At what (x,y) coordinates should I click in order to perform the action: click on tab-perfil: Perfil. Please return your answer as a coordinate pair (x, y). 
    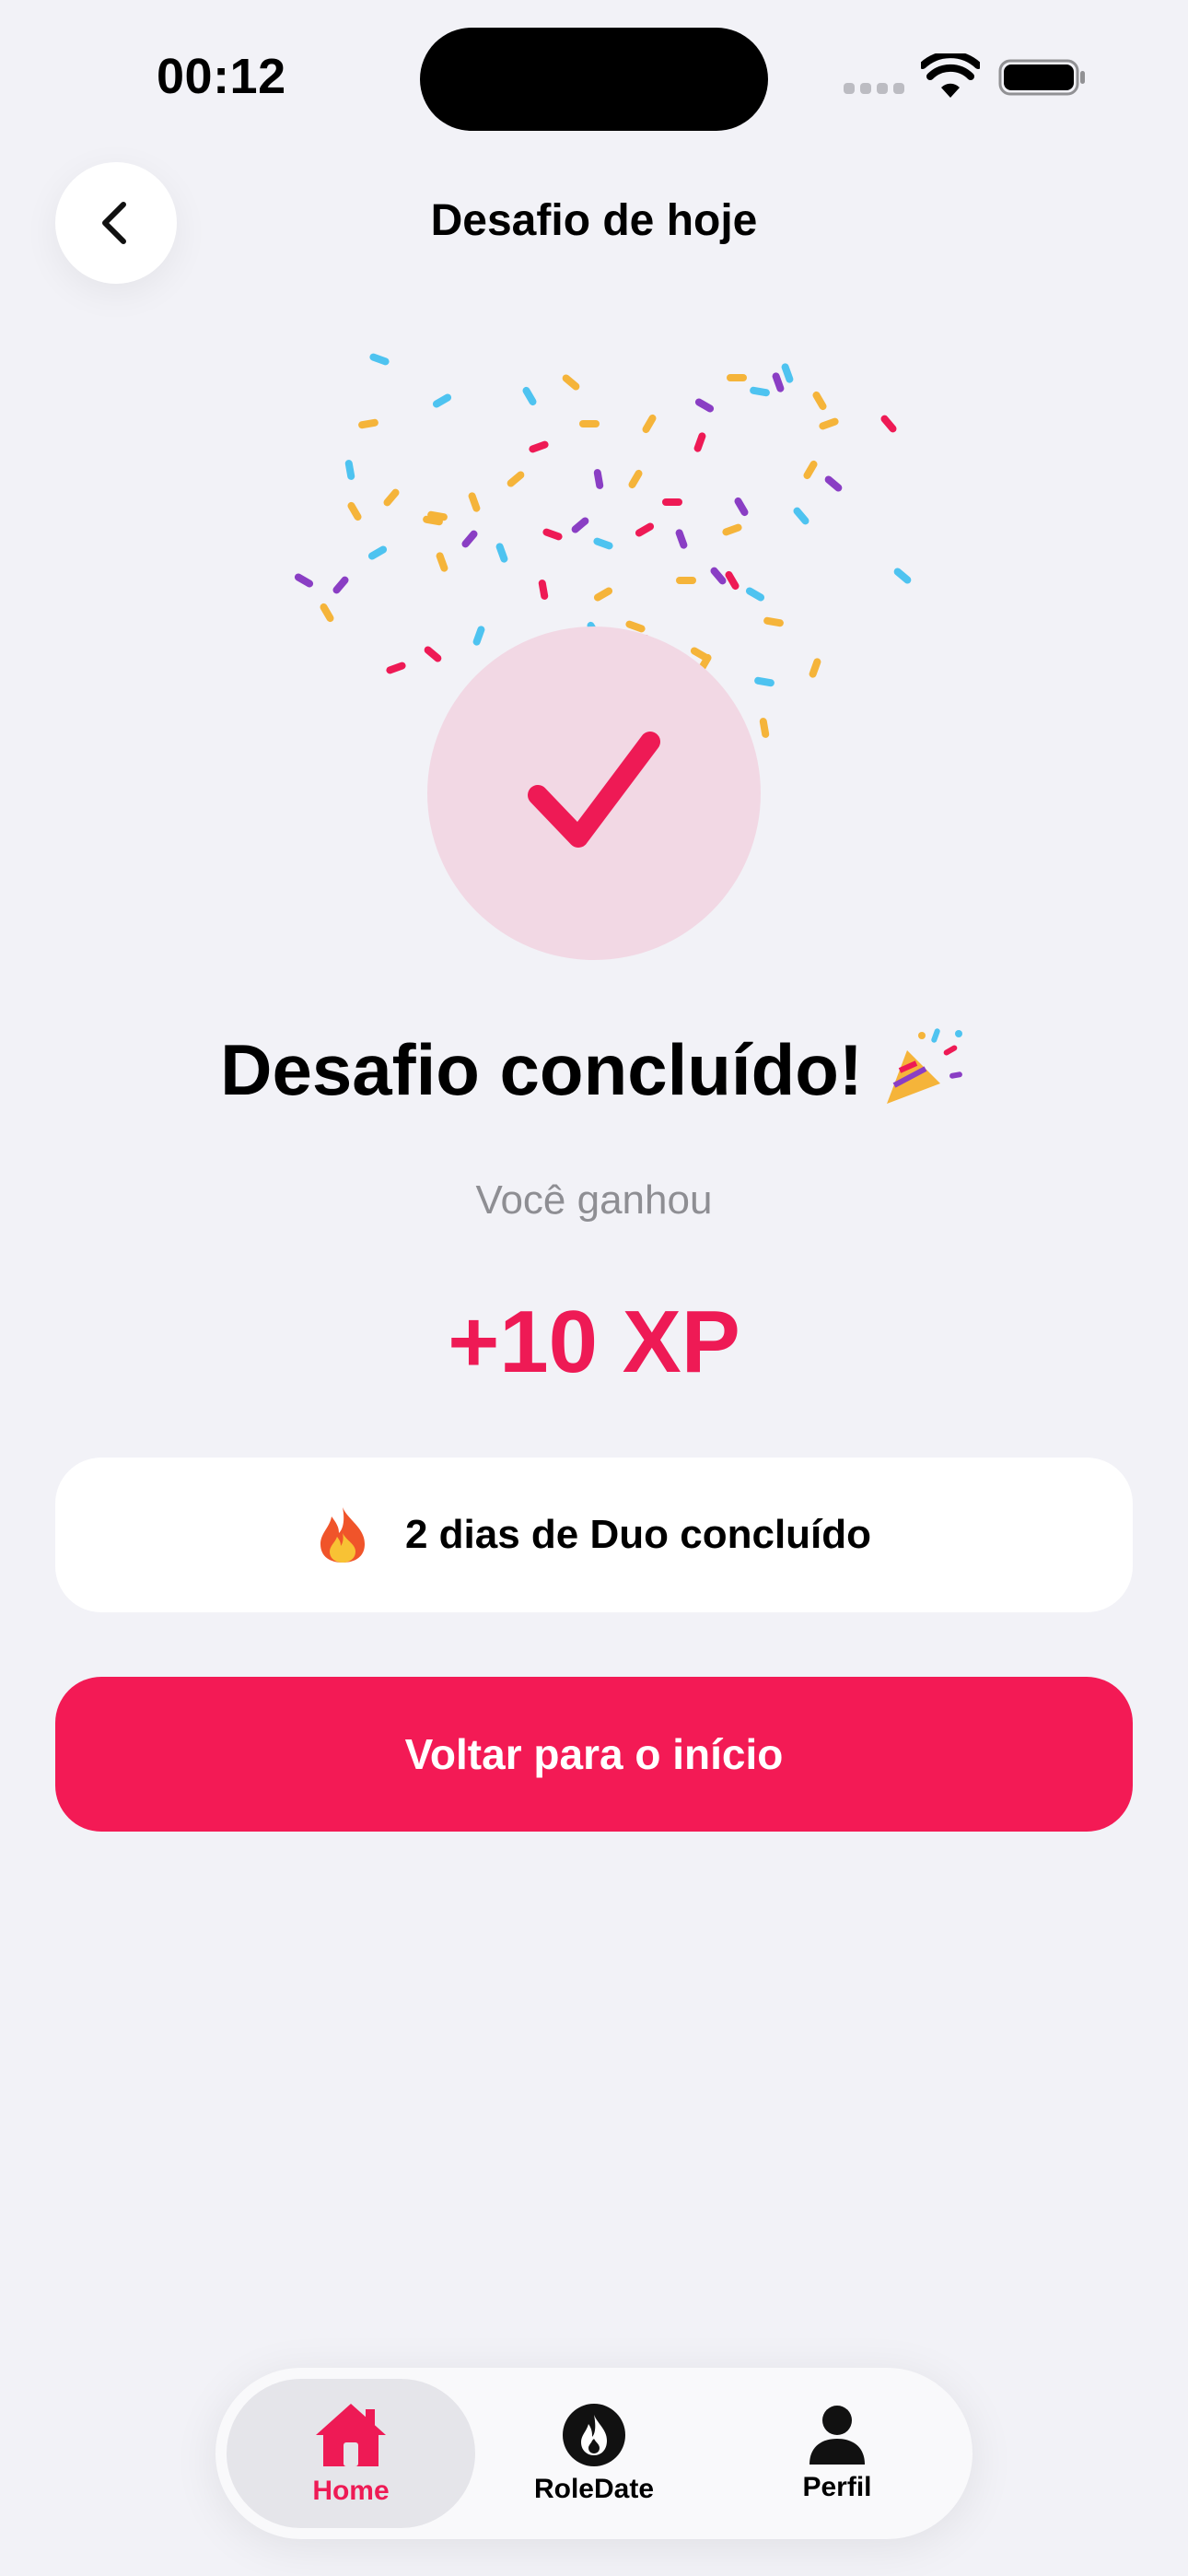
    Looking at the image, I should click on (837, 2453).